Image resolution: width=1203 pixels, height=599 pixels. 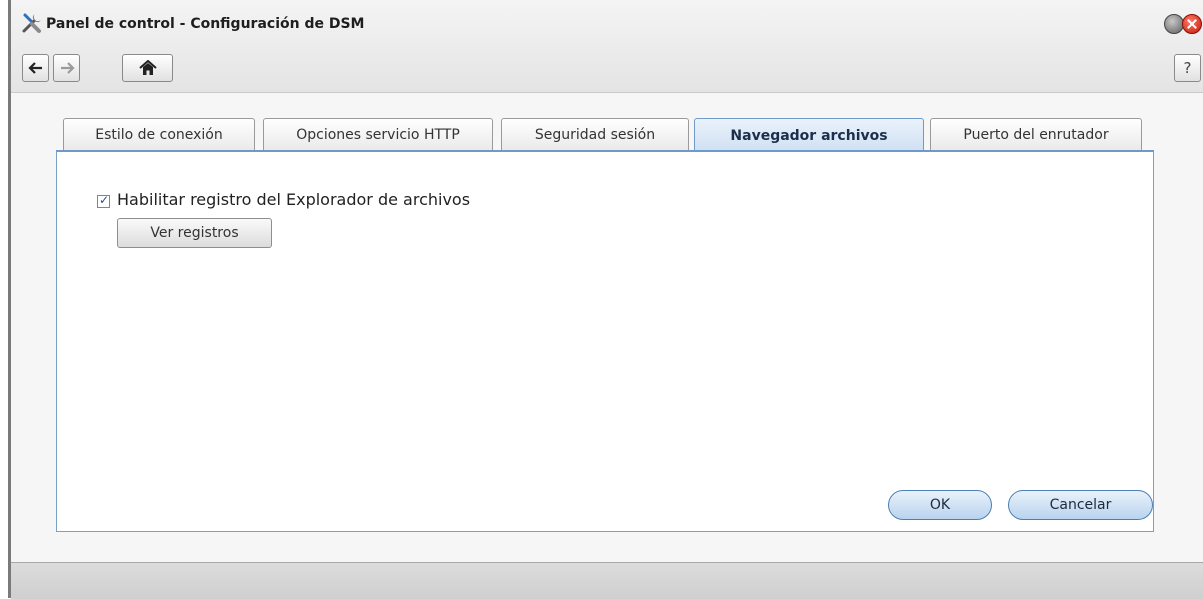 What do you see at coordinates (159, 134) in the screenshot?
I see `tab-estilo-conexion: Estilo de conexión` at bounding box center [159, 134].